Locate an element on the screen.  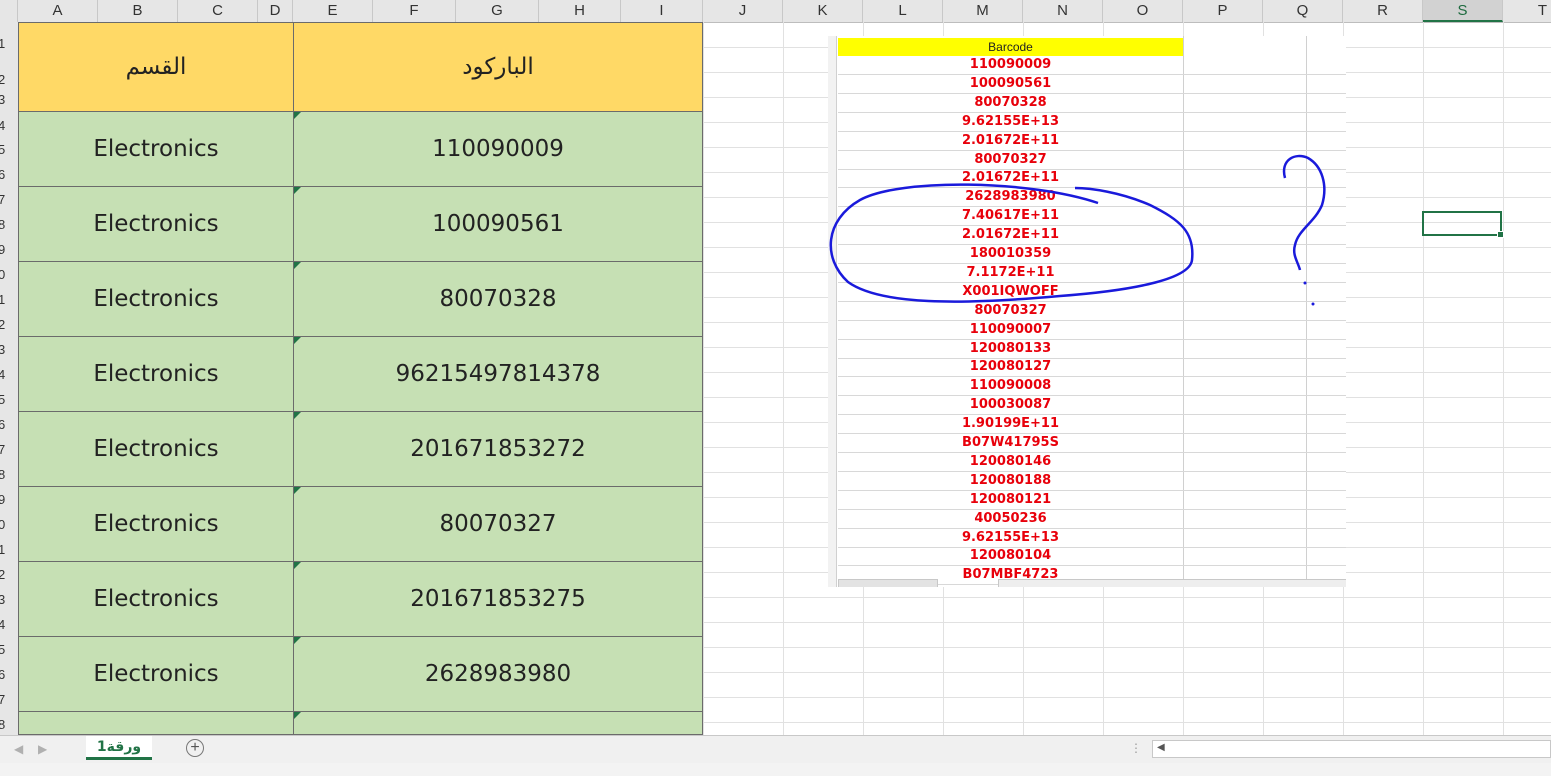
picture-value: 2.01672E+11 is located at coordinates (1010, 178).